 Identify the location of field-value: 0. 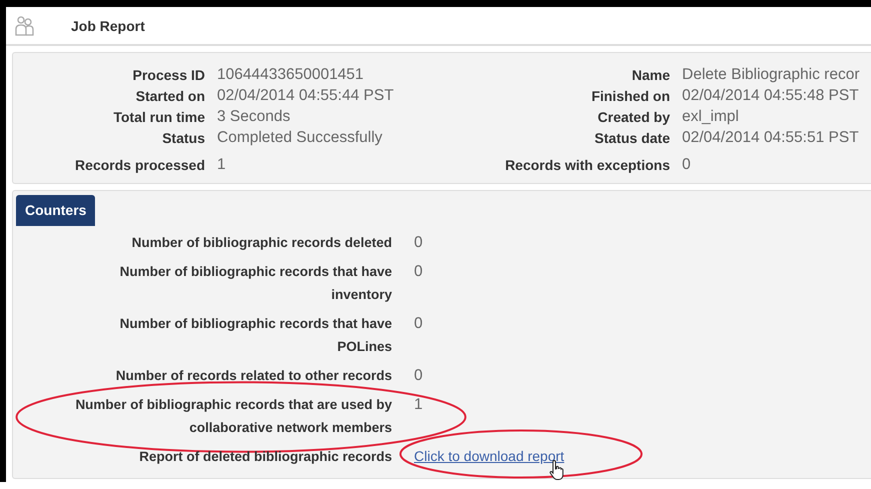
(686, 165).